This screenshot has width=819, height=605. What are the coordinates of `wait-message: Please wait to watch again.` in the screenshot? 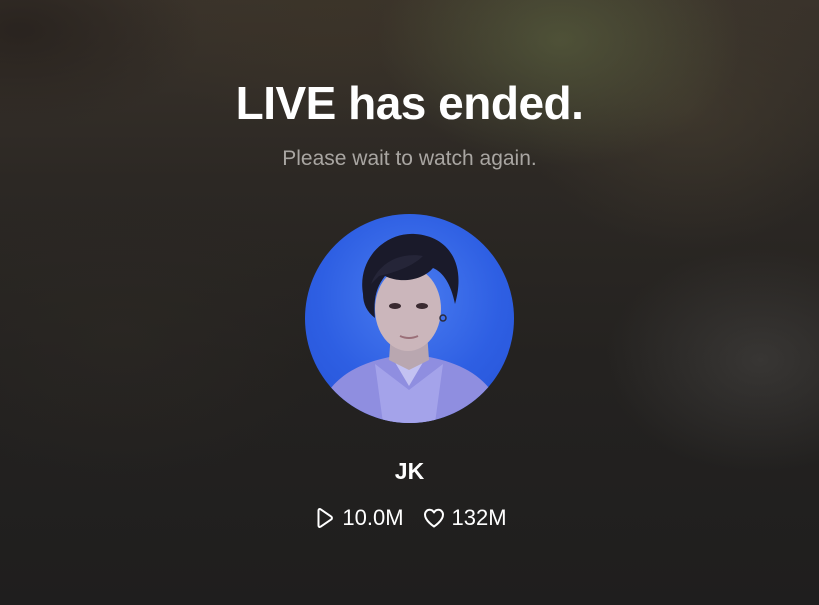 It's located at (409, 158).